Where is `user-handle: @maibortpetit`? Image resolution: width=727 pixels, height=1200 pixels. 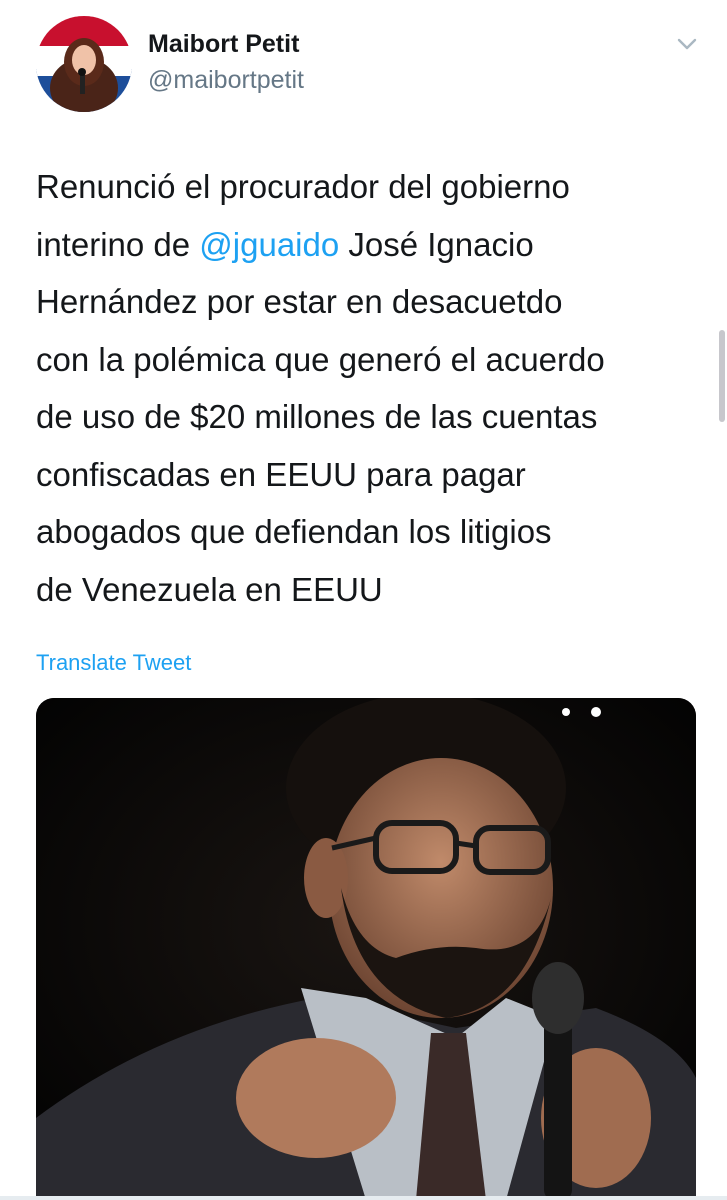
user-handle: @maibortpetit is located at coordinates (226, 80).